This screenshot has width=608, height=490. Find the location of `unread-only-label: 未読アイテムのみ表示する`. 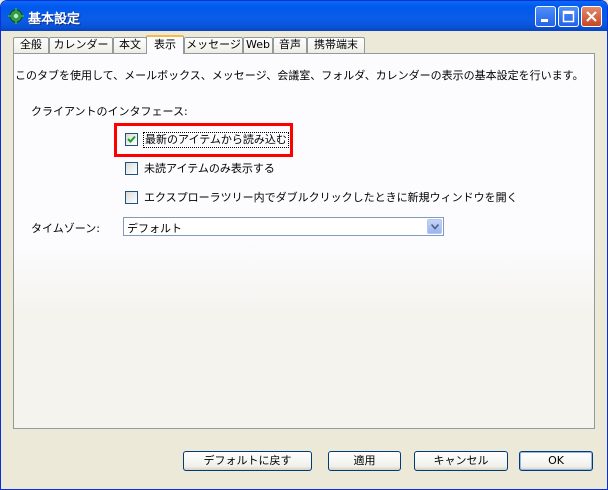

unread-only-label: 未読アイテムのみ表示する is located at coordinates (209, 168).